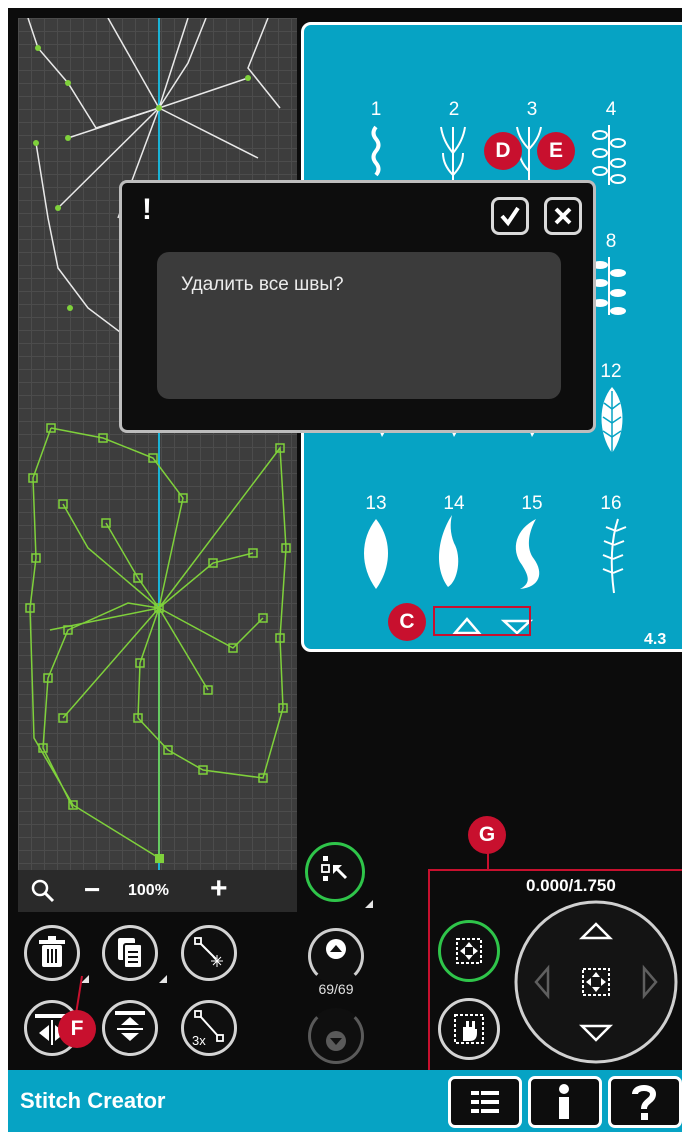  Describe the element at coordinates (369, 904) in the screenshot. I see `select-options-indicator` at that location.